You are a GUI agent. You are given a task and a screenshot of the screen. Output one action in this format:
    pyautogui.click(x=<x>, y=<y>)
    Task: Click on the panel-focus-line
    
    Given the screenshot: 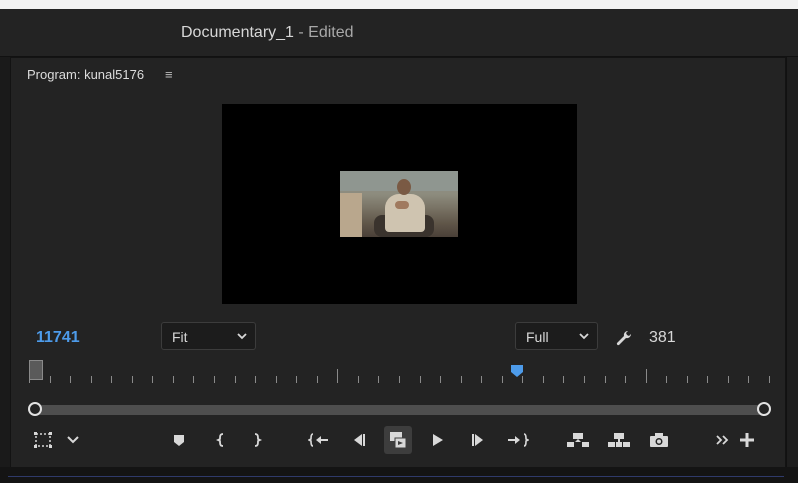 What is the action you would take?
    pyautogui.click(x=396, y=476)
    